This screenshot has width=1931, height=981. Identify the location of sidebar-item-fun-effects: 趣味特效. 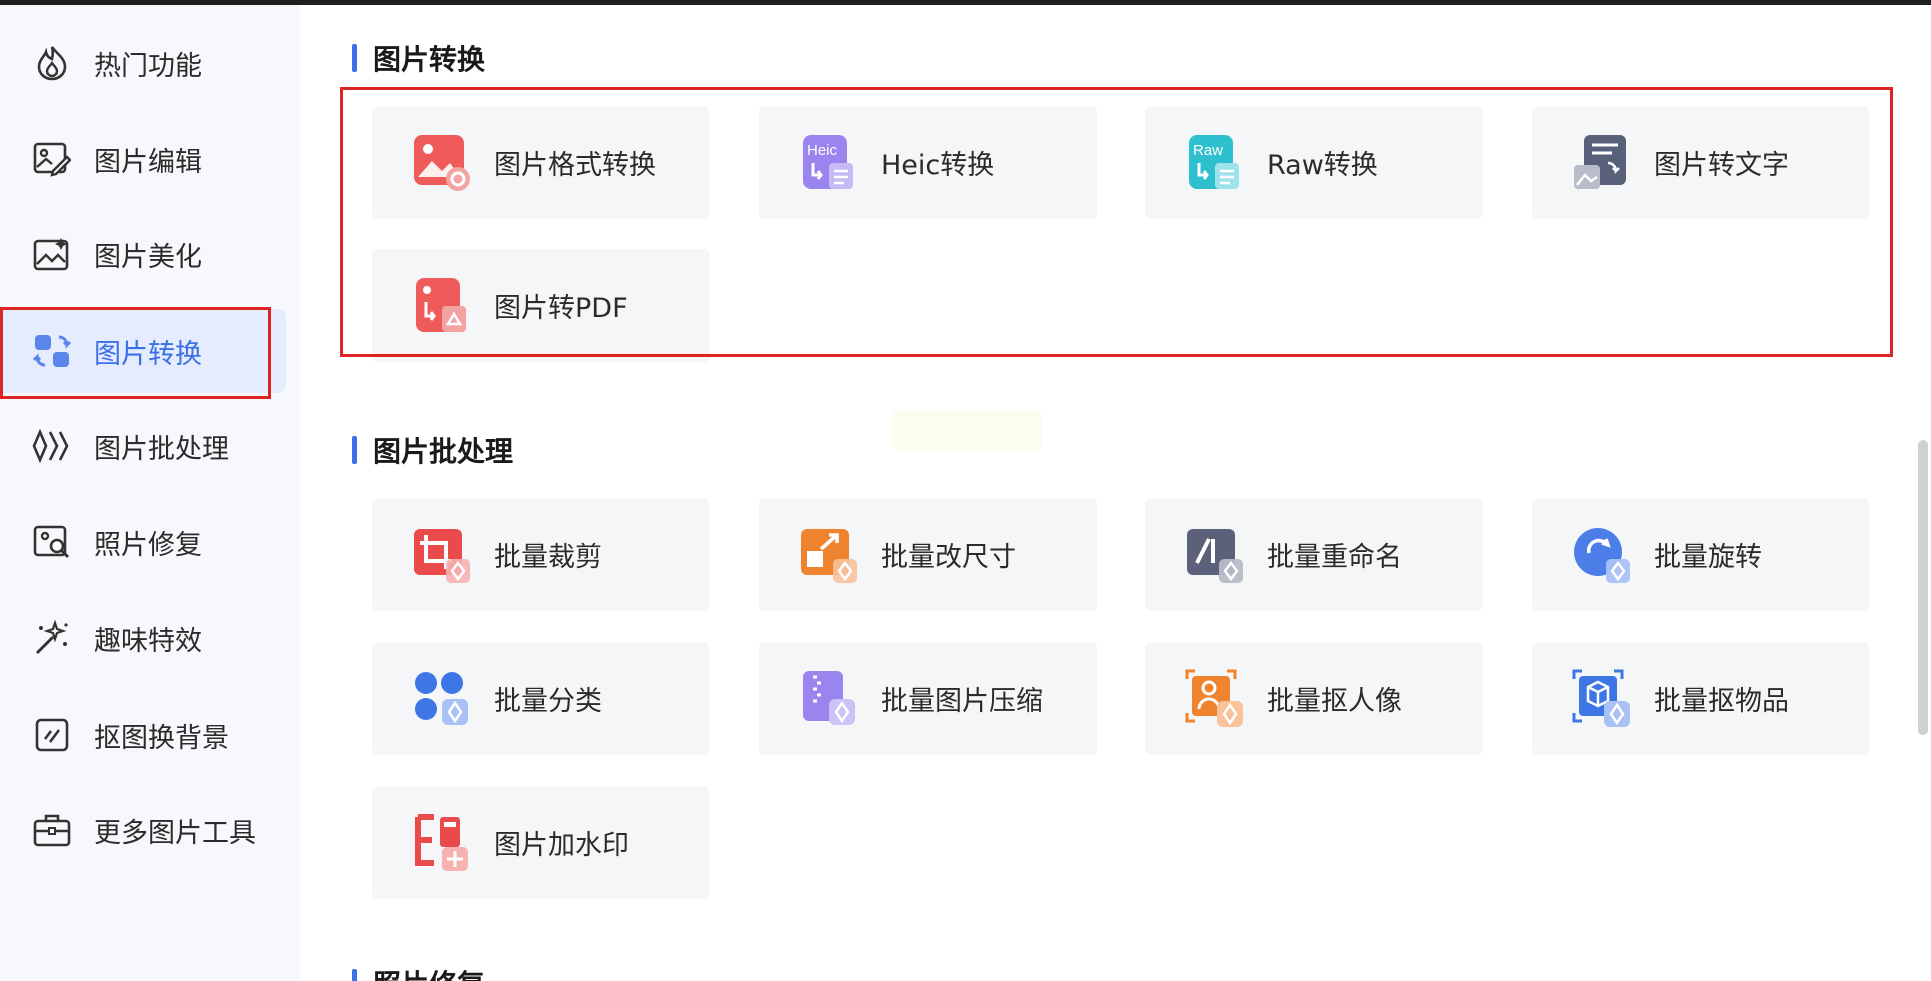
(143, 638).